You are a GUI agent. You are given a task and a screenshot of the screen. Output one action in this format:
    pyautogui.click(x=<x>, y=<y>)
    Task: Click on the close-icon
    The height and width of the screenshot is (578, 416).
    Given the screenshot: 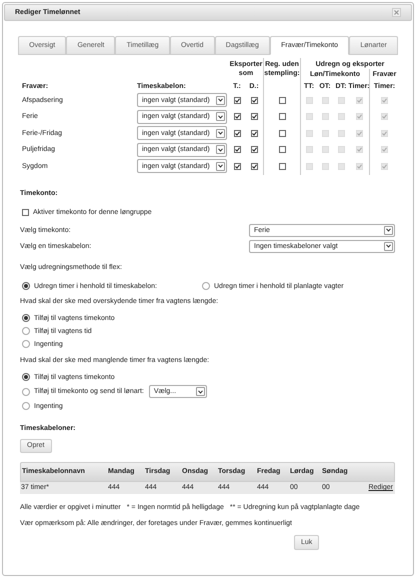 What is the action you would take?
    pyautogui.click(x=396, y=12)
    